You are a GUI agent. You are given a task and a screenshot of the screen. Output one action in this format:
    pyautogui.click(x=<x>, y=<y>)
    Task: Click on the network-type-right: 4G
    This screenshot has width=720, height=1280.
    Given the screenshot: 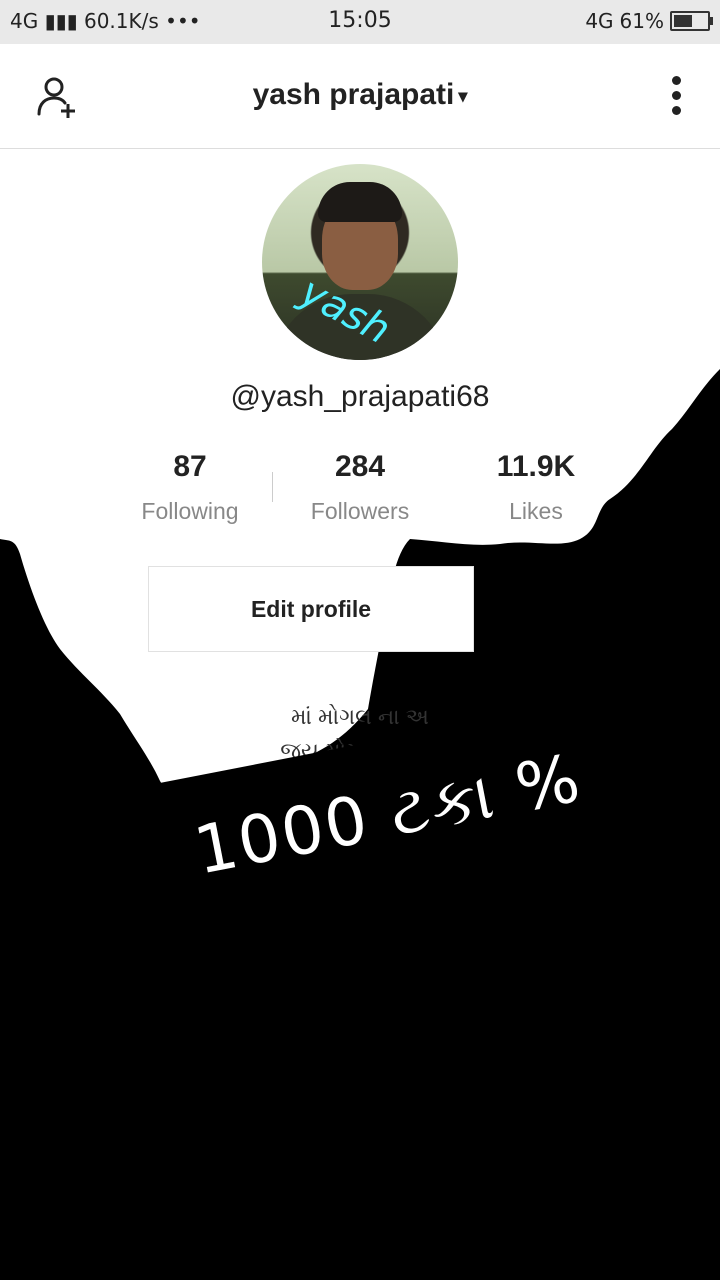 What is the action you would take?
    pyautogui.click(x=599, y=21)
    